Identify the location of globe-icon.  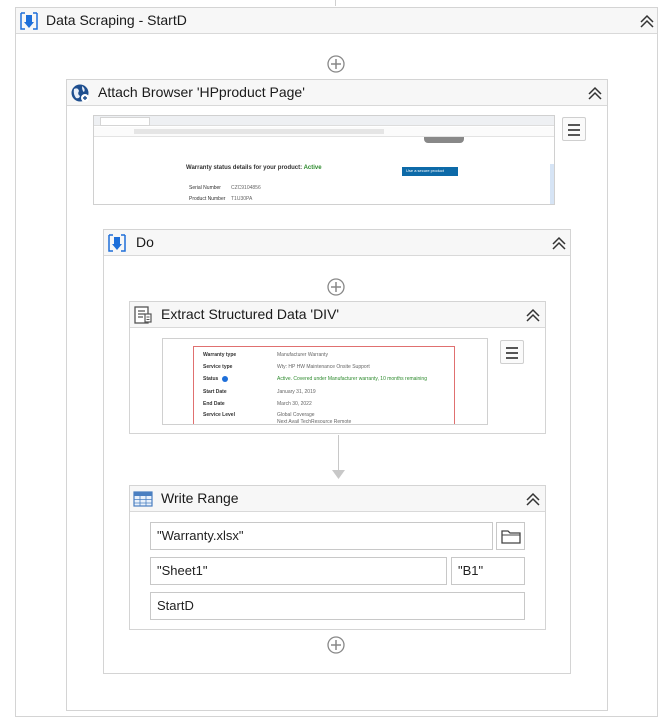
(80, 93).